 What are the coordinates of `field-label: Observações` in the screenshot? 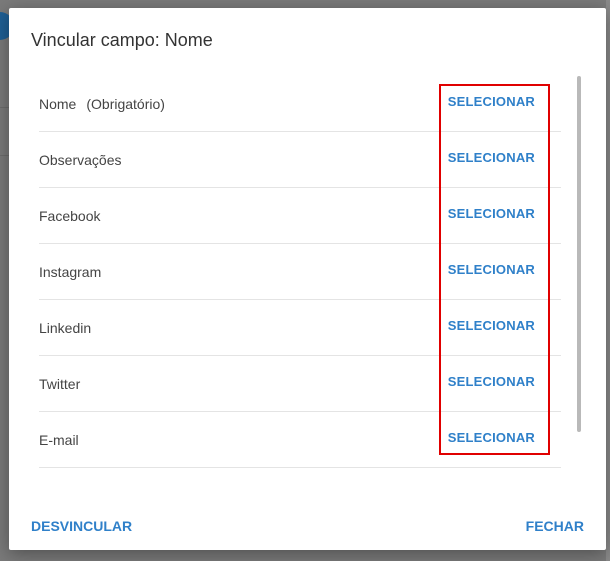 It's located at (80, 160).